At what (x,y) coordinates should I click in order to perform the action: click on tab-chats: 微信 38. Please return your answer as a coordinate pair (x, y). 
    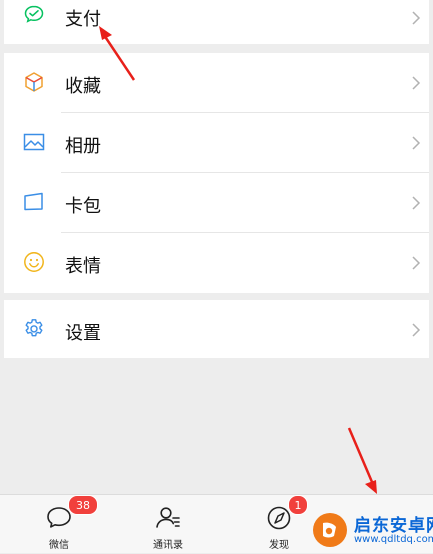
    Looking at the image, I should click on (61, 524).